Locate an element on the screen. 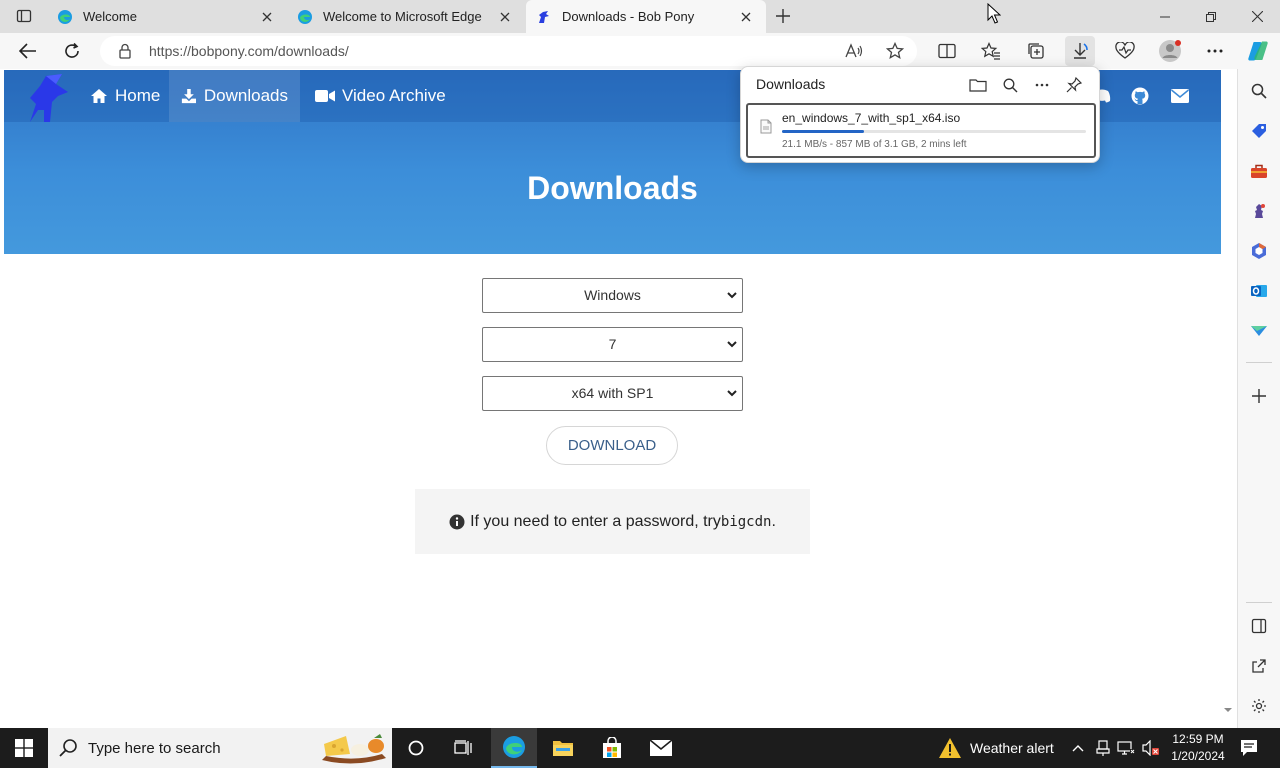  notification-center-button is located at coordinates (1249, 748).